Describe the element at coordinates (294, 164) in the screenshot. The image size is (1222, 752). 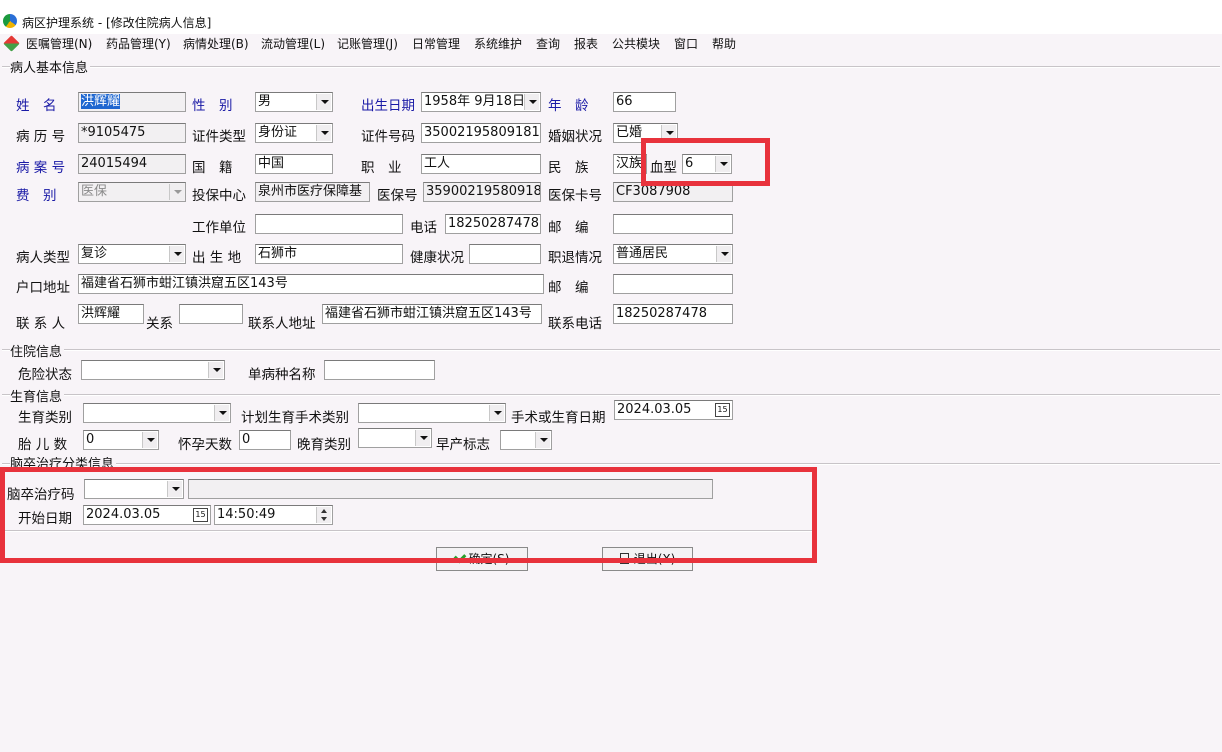
I see `nation-field: 中国` at that location.